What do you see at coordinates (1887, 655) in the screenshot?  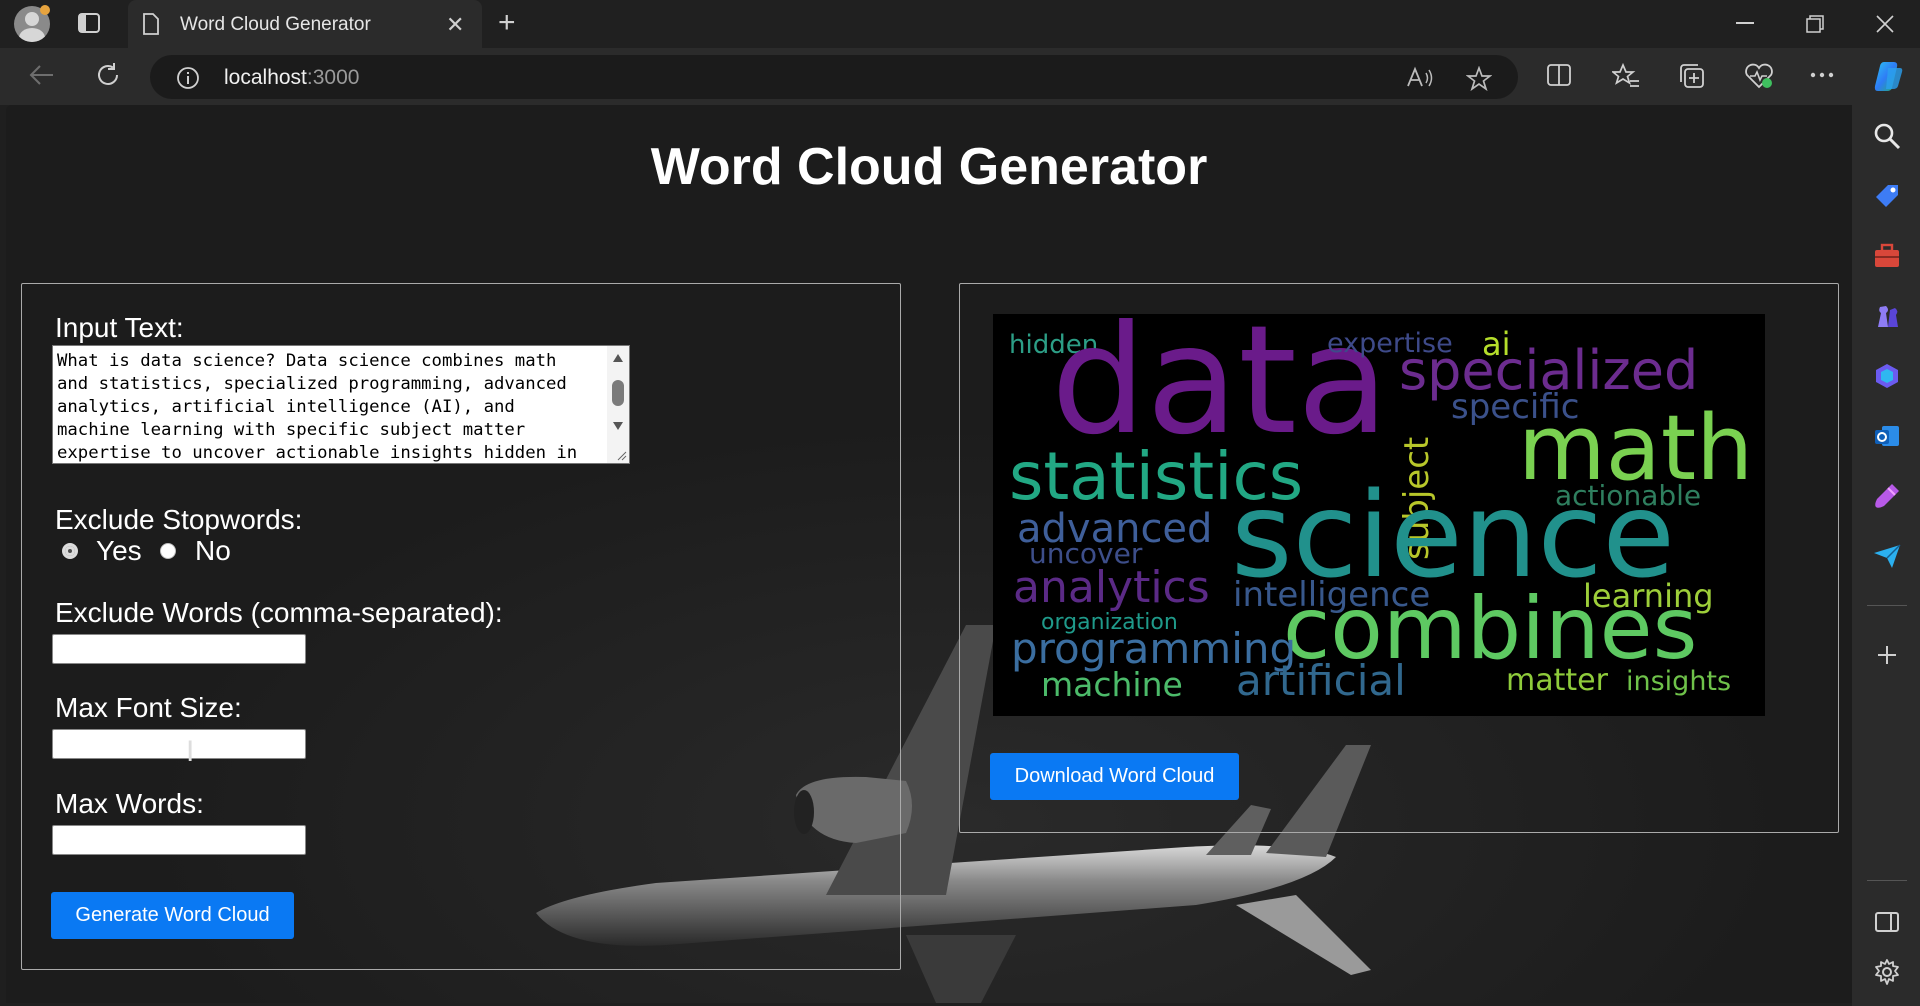 I see `add-icon` at bounding box center [1887, 655].